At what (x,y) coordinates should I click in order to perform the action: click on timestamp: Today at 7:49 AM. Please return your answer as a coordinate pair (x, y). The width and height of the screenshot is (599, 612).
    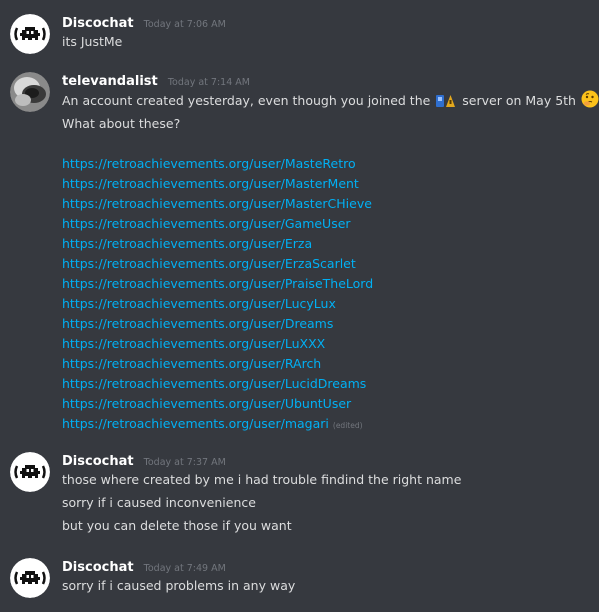
    Looking at the image, I should click on (184, 568).